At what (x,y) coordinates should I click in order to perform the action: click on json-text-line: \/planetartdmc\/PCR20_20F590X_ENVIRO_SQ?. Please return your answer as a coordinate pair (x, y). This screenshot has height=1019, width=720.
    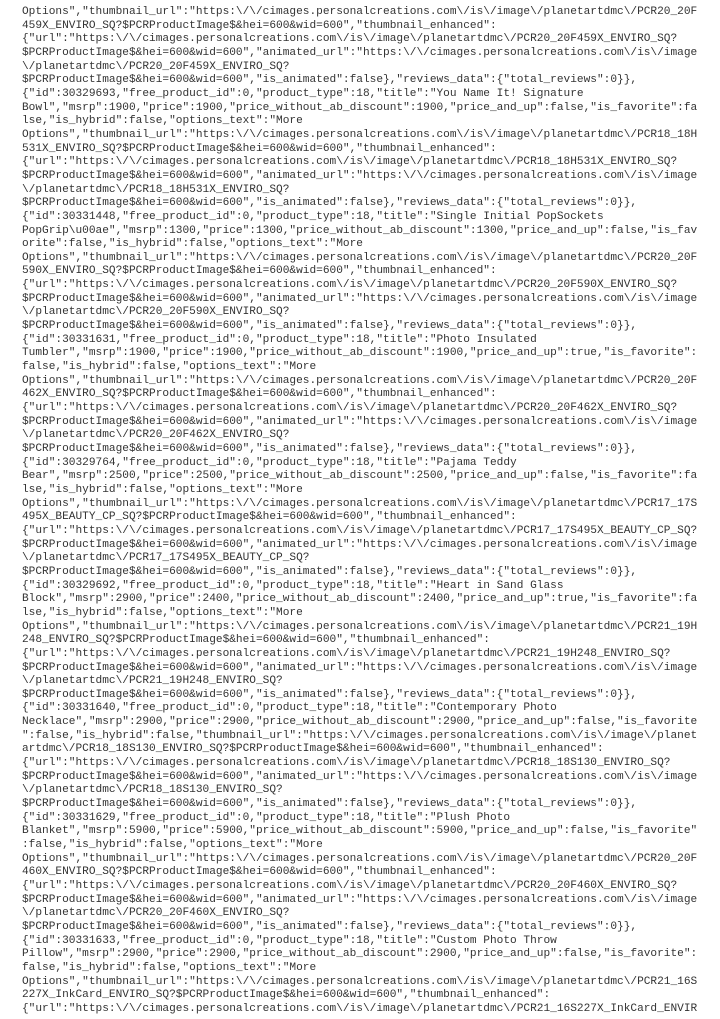
    Looking at the image, I should click on (156, 312).